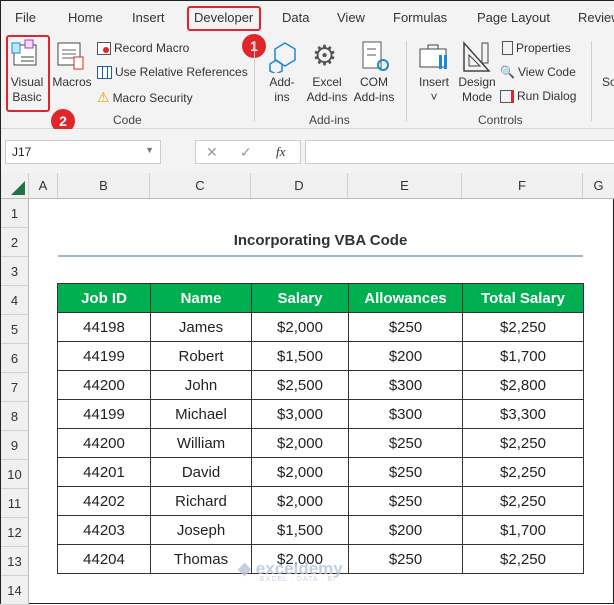  I want to click on column-header-c: C, so click(200, 186).